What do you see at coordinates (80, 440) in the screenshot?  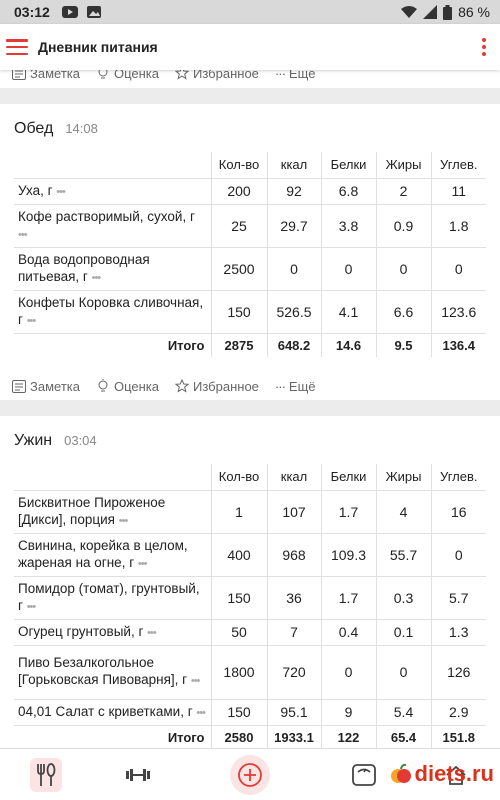 I see `meal-time: 03:04` at bounding box center [80, 440].